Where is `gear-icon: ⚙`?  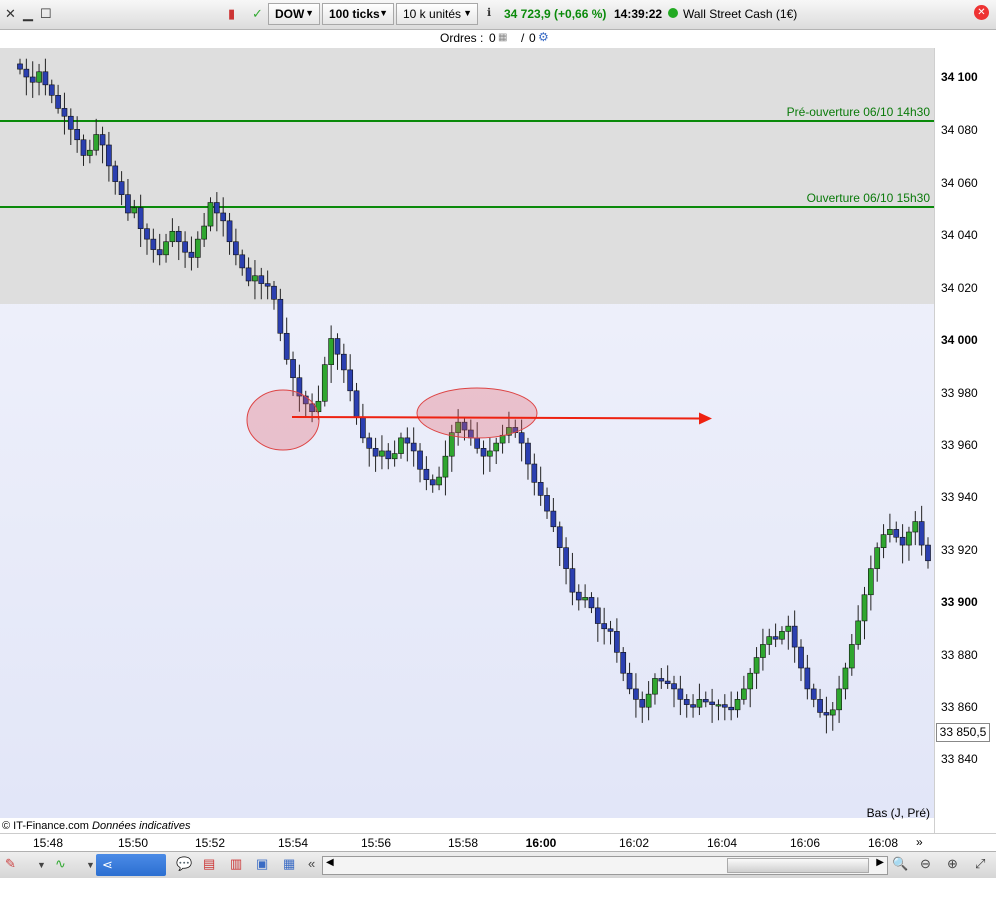 gear-icon: ⚙ is located at coordinates (543, 37).